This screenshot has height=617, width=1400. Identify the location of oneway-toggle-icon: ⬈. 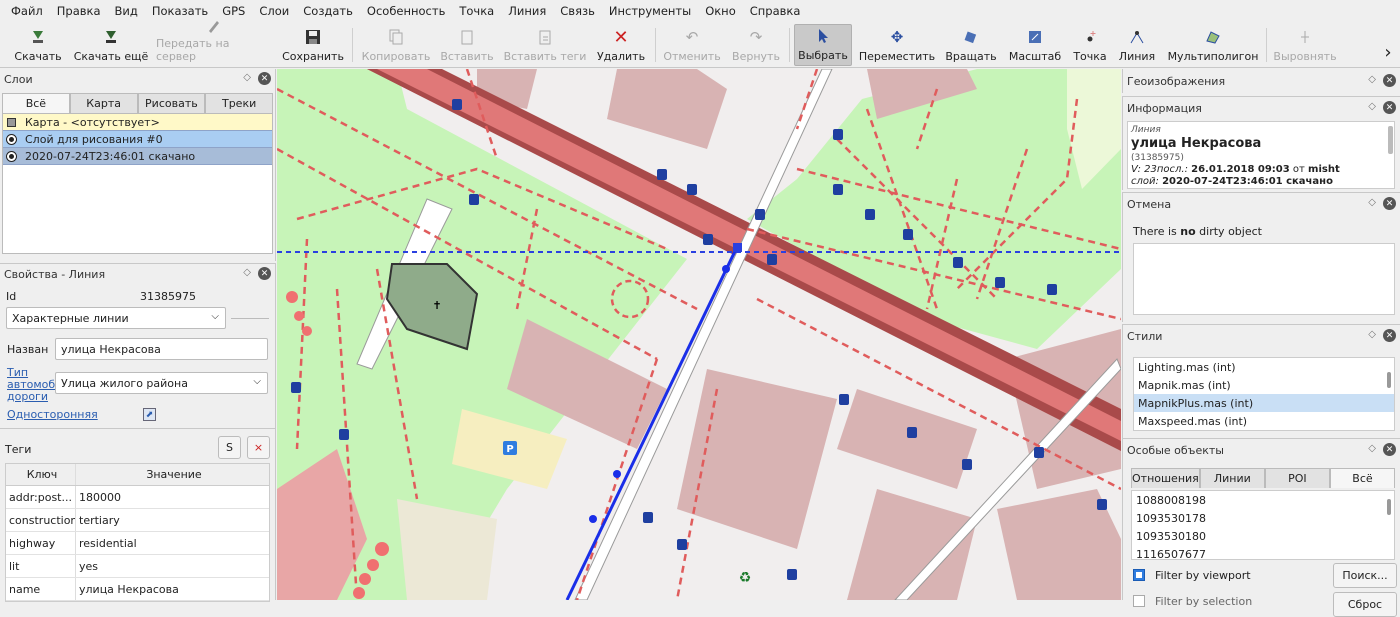
(149, 414).